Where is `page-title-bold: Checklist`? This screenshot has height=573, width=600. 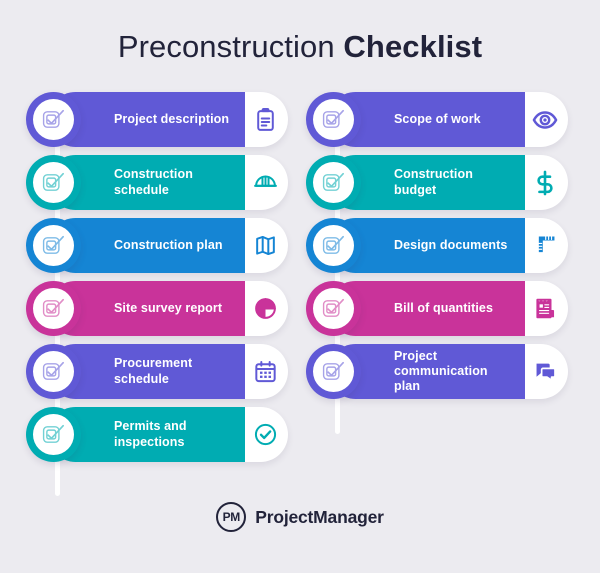 page-title-bold: Checklist is located at coordinates (413, 46).